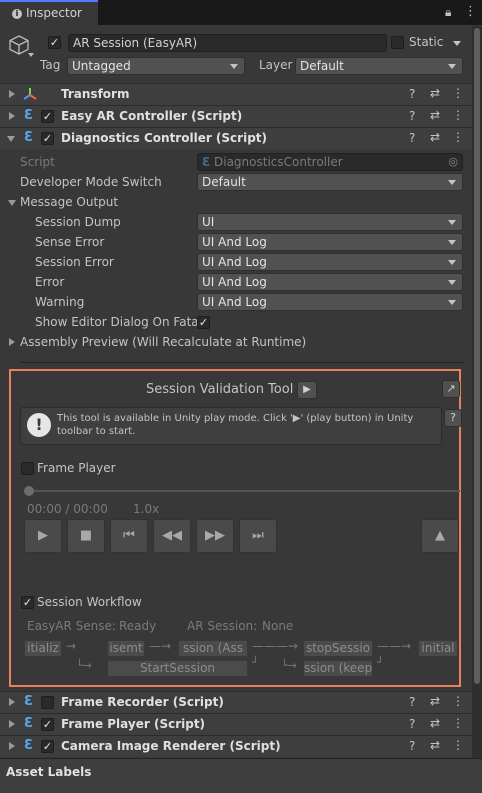 This screenshot has height=793, width=482. Describe the element at coordinates (43, 536) in the screenshot. I see `play-icon: ▶` at that location.